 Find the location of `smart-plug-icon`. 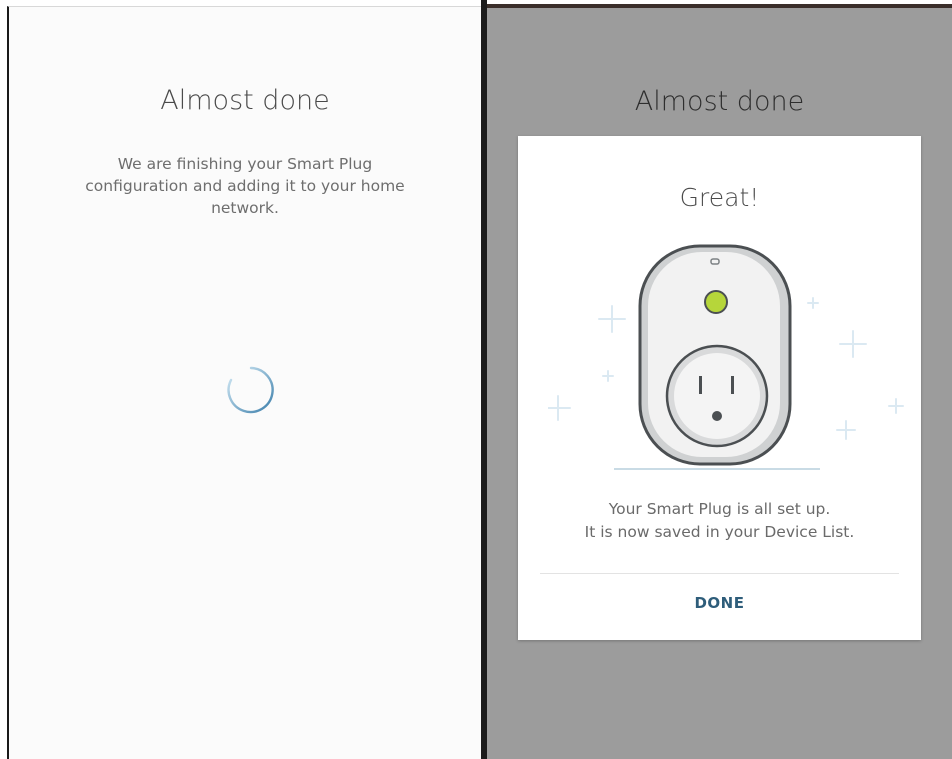

smart-plug-icon is located at coordinates (726, 357).